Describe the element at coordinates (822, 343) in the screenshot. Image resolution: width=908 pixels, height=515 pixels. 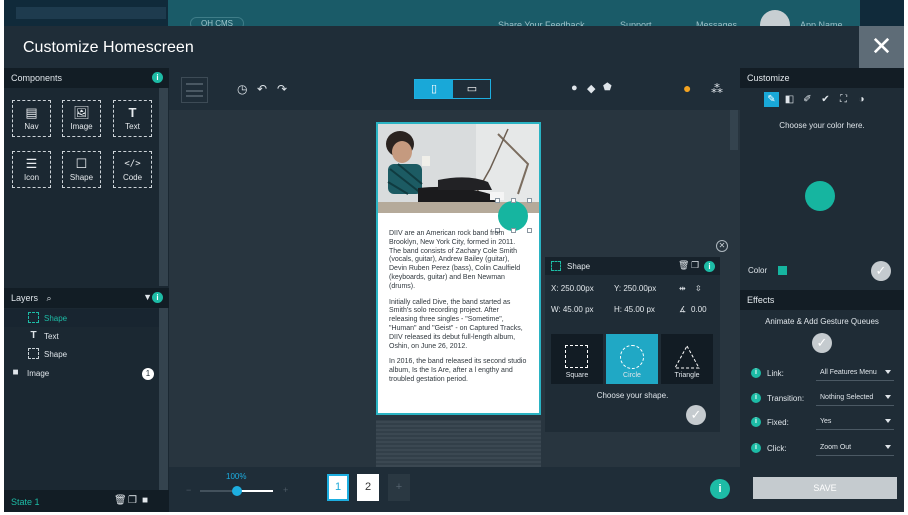
I see `confirm-effects-button: ✓` at that location.